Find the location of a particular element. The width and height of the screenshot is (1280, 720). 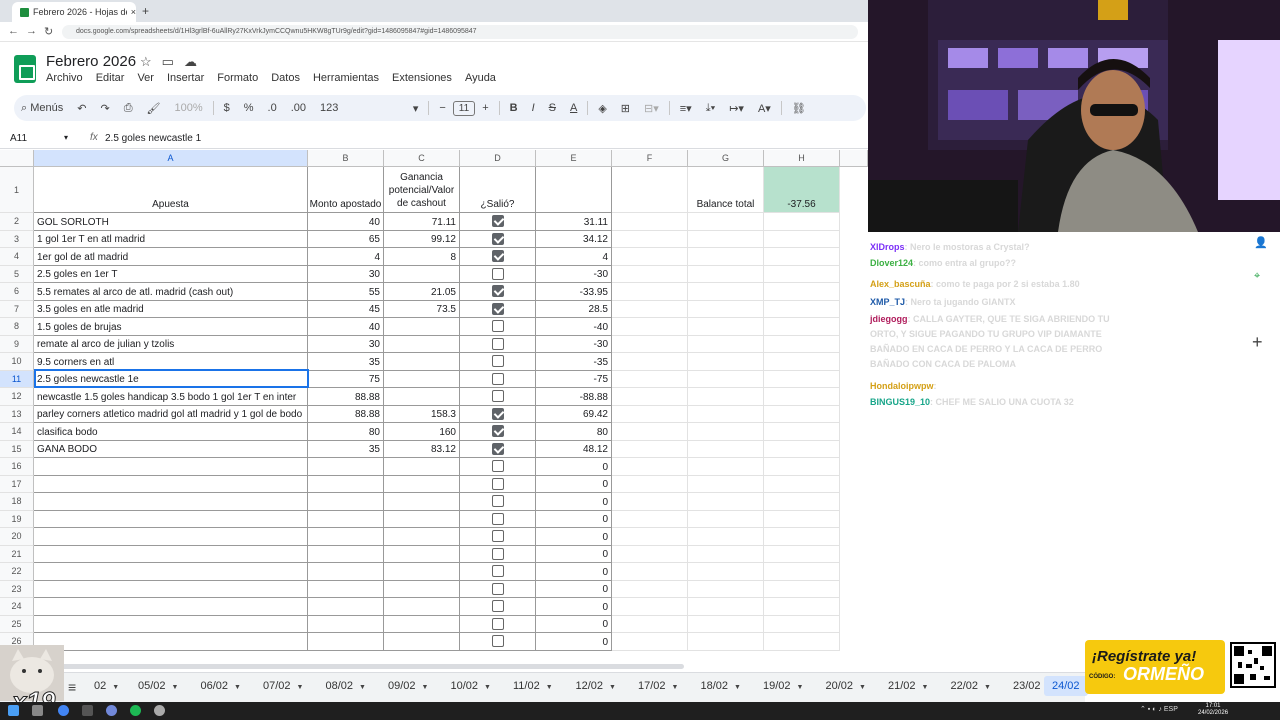

cell-c: 71.11 is located at coordinates (422, 222).